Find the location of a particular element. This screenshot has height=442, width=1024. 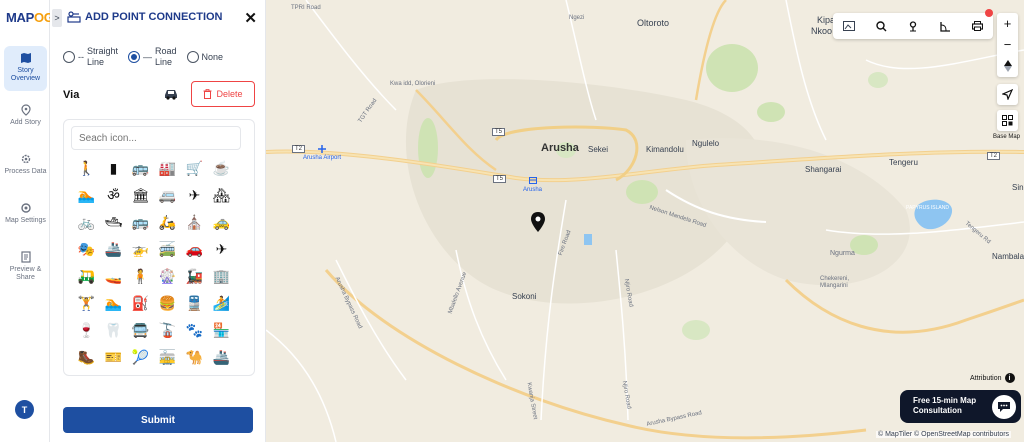

delete-button: Delete is located at coordinates (223, 94).